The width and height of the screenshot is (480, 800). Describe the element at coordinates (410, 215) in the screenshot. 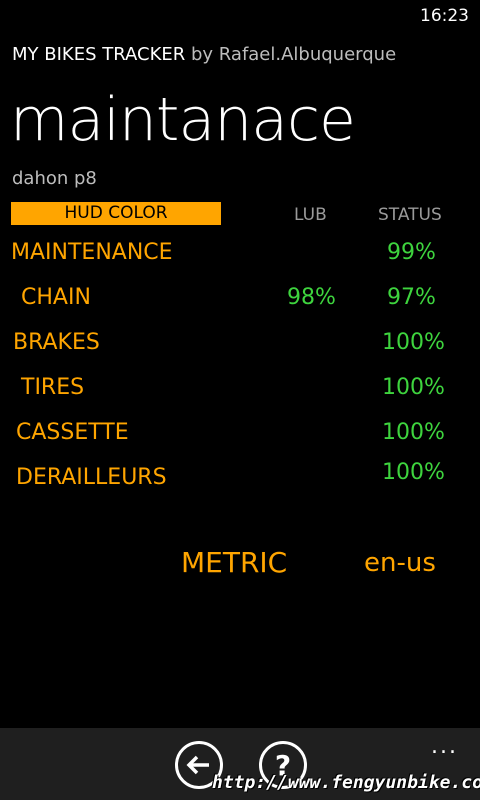

I see `status-column-header: STATUS` at that location.